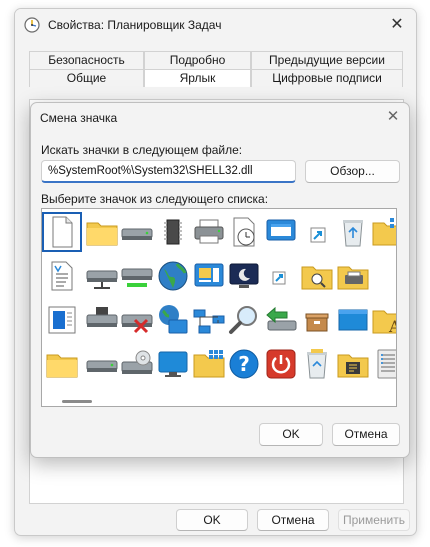  I want to click on monitor-icon, so click(173, 364).